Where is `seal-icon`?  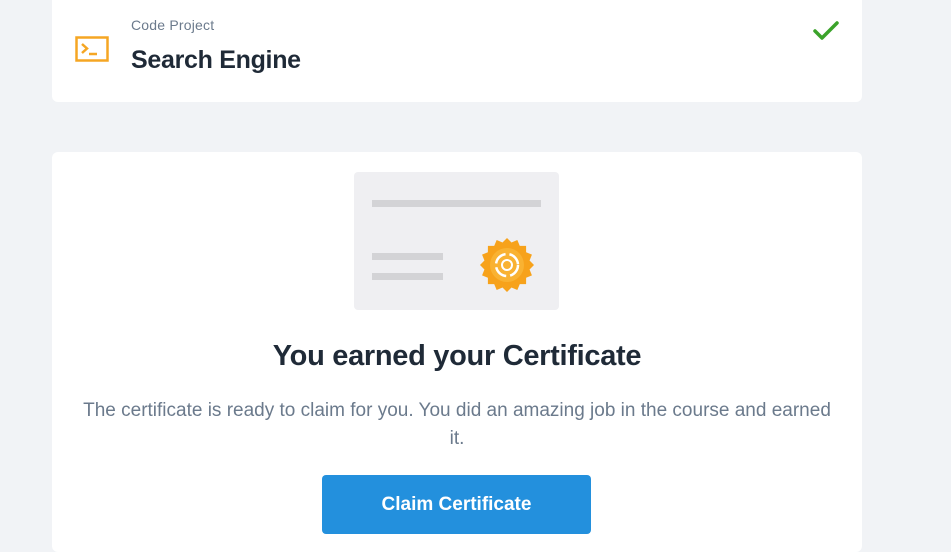
seal-icon is located at coordinates (507, 265).